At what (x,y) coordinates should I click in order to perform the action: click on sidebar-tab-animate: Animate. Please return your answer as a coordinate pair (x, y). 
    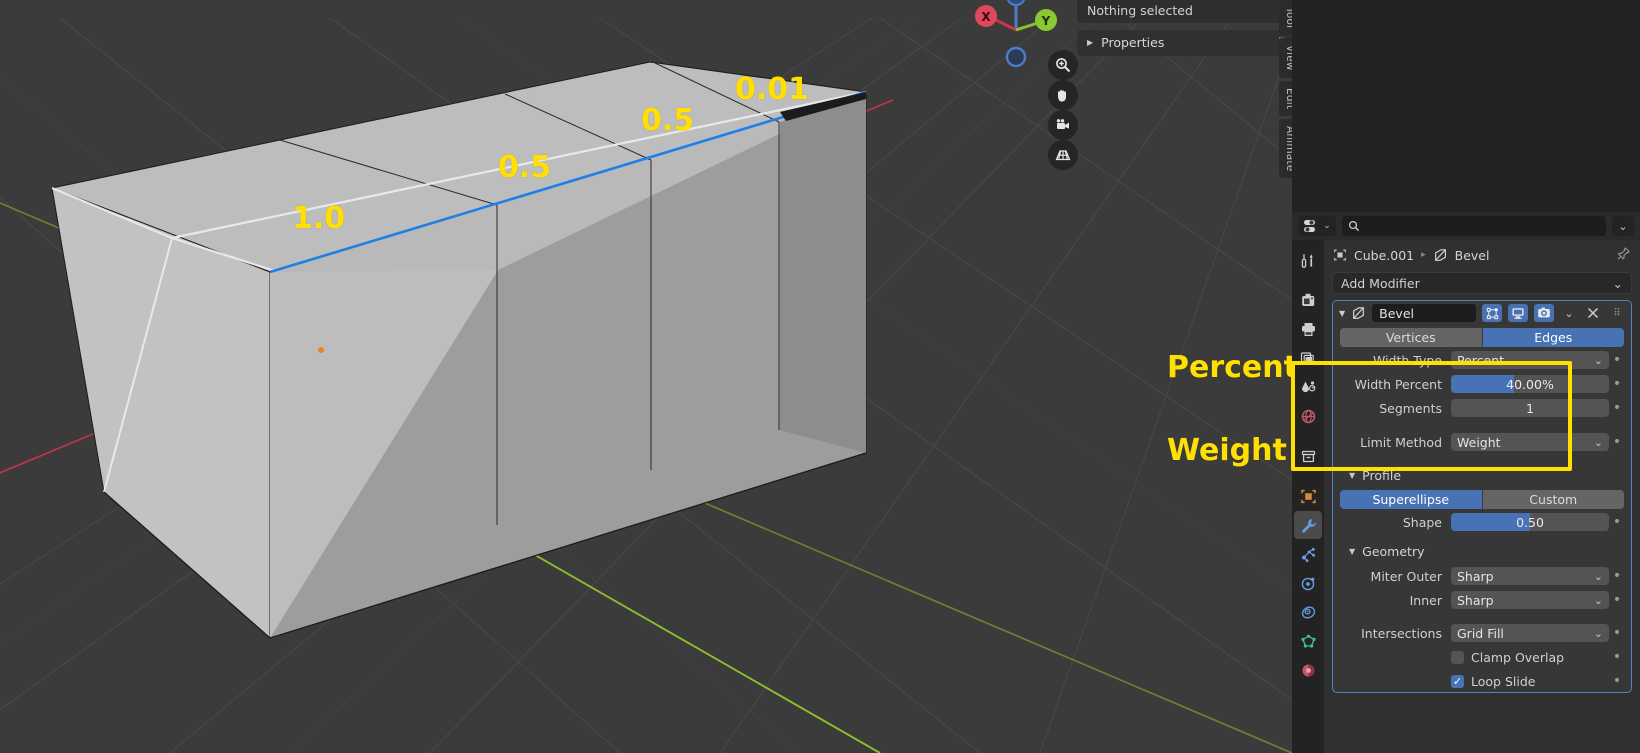
    Looking at the image, I should click on (1285, 149).